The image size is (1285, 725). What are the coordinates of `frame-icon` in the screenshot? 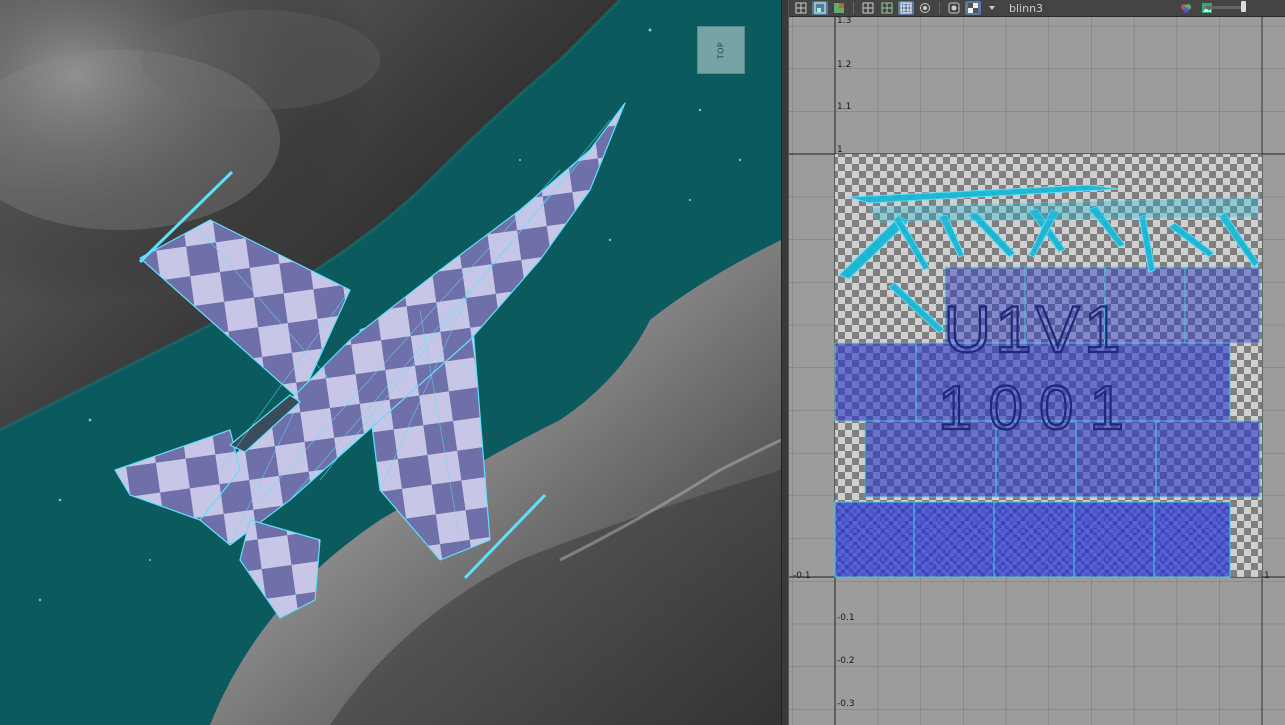 It's located at (868, 8).